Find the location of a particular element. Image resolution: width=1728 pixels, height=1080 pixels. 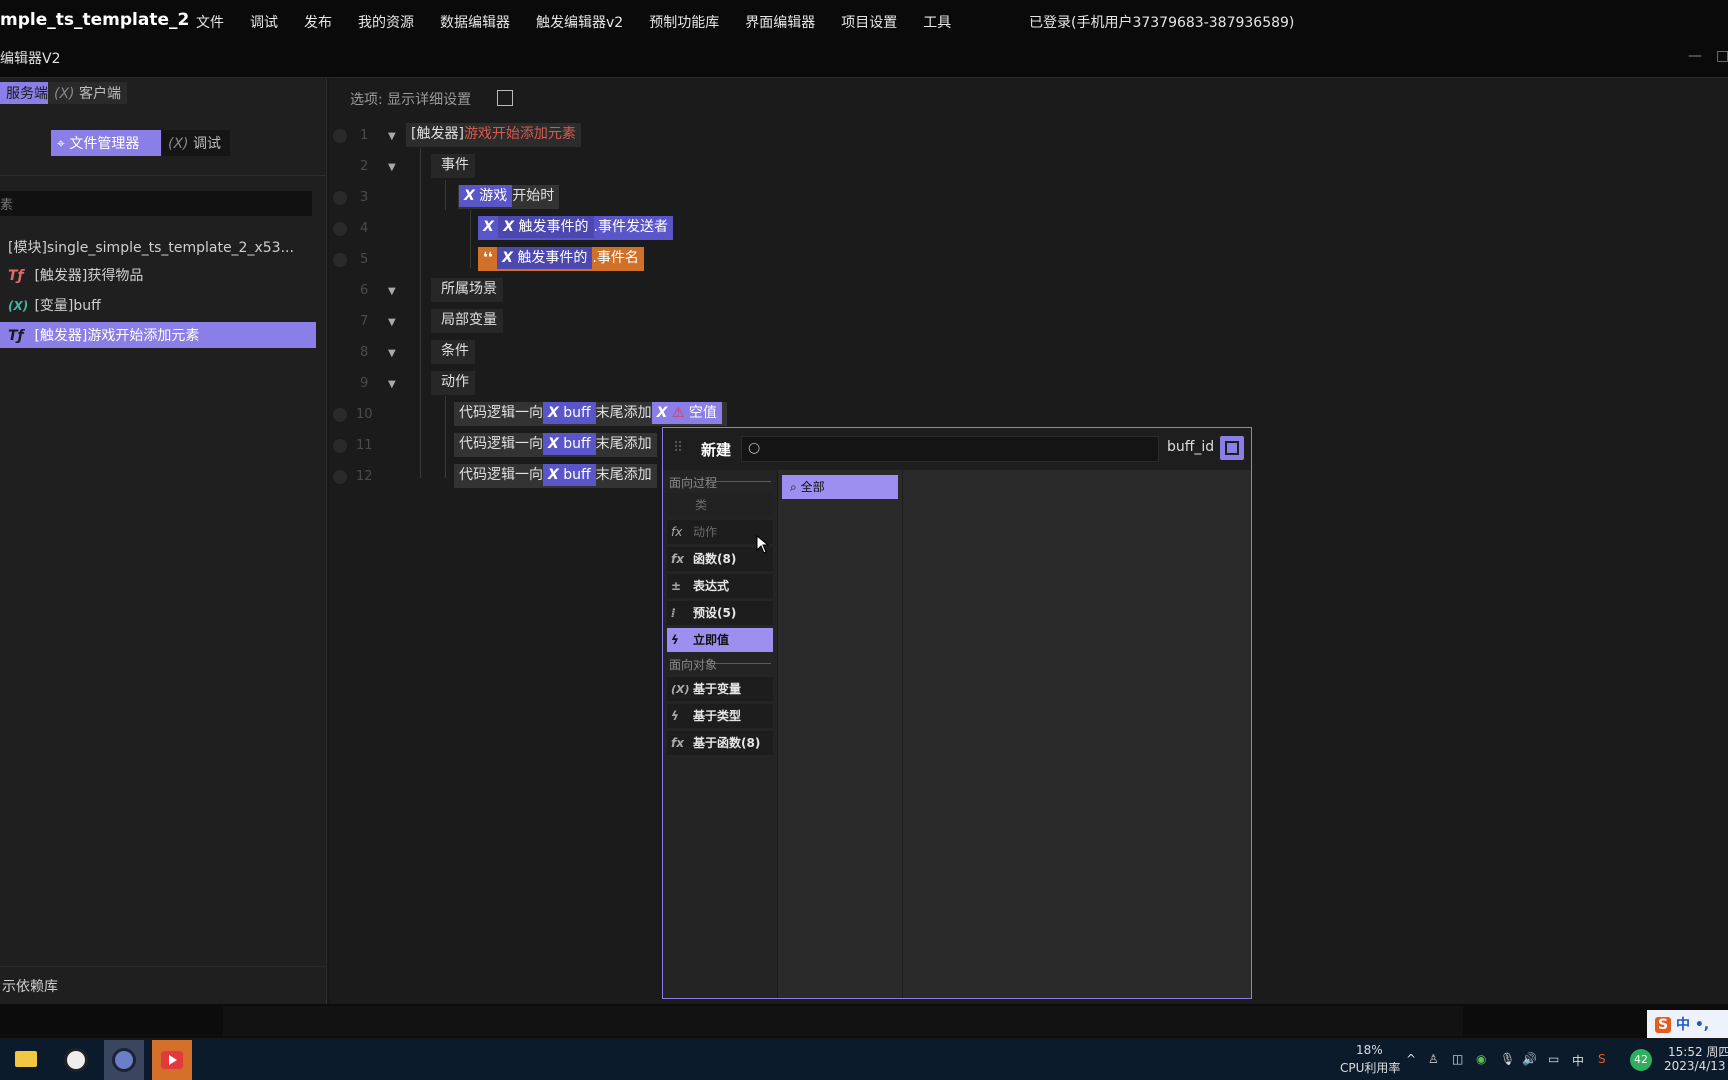

ime-indicator: S 中 •, is located at coordinates (1687, 1024).